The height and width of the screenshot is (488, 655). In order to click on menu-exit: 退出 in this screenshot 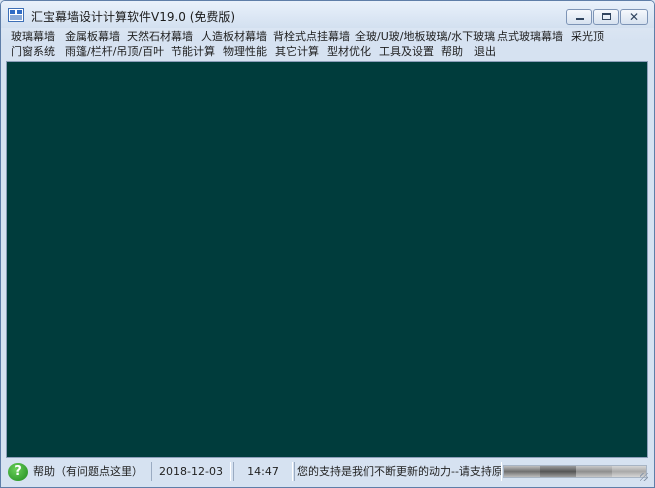, I will do `click(485, 52)`.